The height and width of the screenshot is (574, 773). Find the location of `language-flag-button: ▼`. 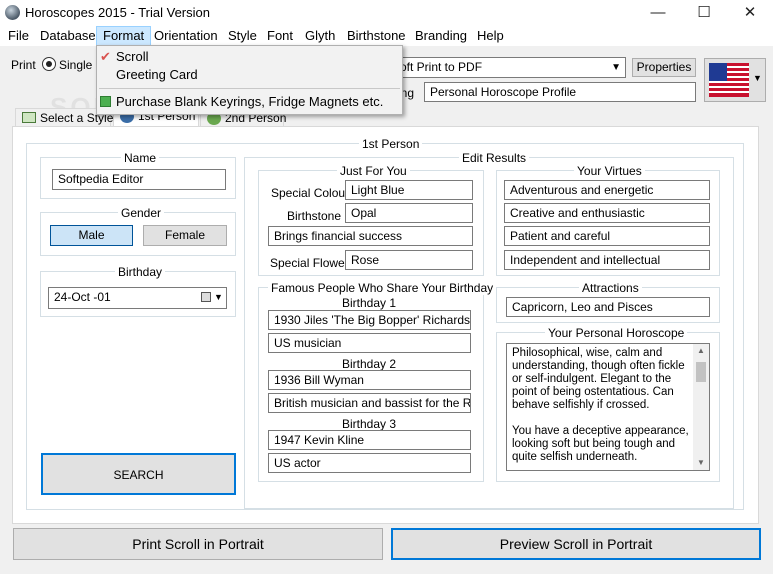

language-flag-button: ▼ is located at coordinates (735, 80).